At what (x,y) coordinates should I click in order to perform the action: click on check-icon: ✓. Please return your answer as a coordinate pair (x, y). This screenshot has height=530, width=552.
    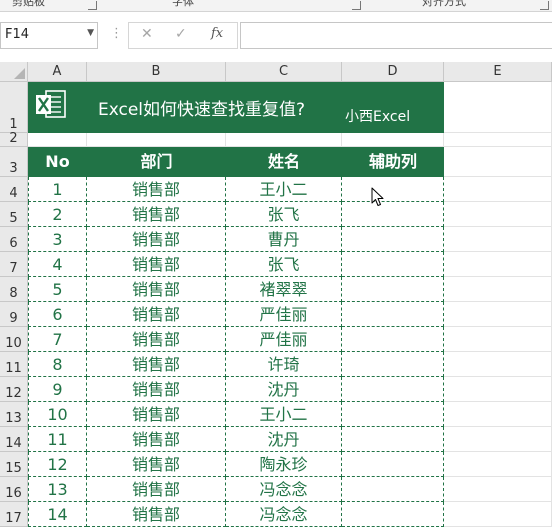
    Looking at the image, I should click on (181, 34).